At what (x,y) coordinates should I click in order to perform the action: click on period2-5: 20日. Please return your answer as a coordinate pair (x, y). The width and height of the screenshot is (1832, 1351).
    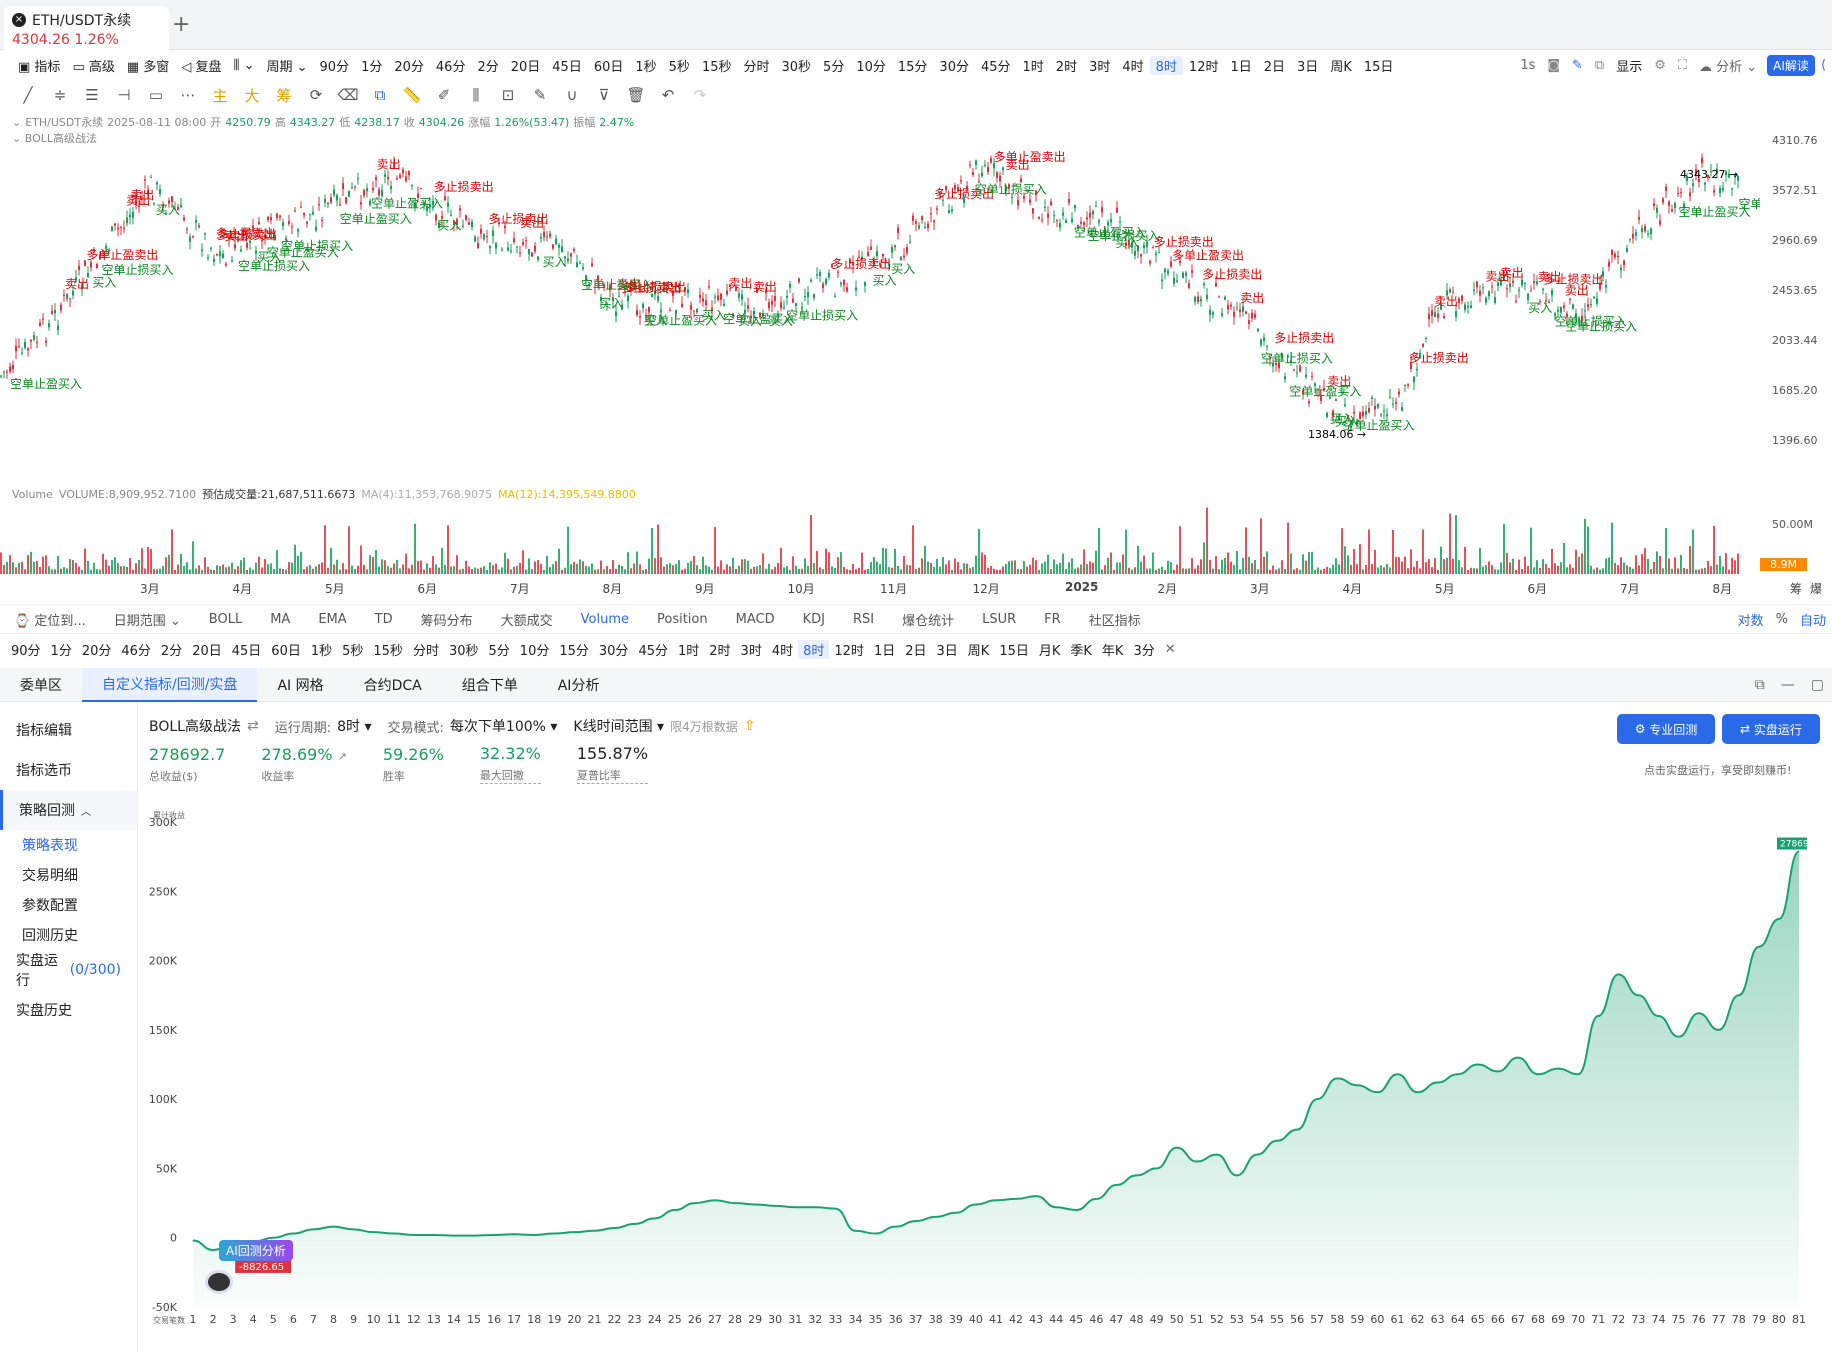
    Looking at the image, I should click on (207, 649).